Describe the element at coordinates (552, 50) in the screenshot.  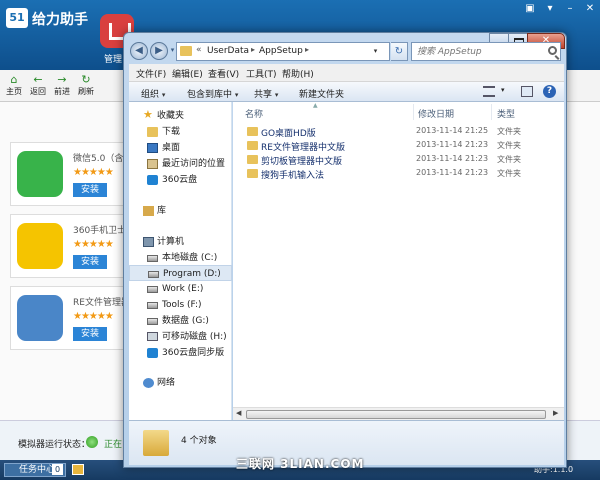
I see `search-icon` at that location.